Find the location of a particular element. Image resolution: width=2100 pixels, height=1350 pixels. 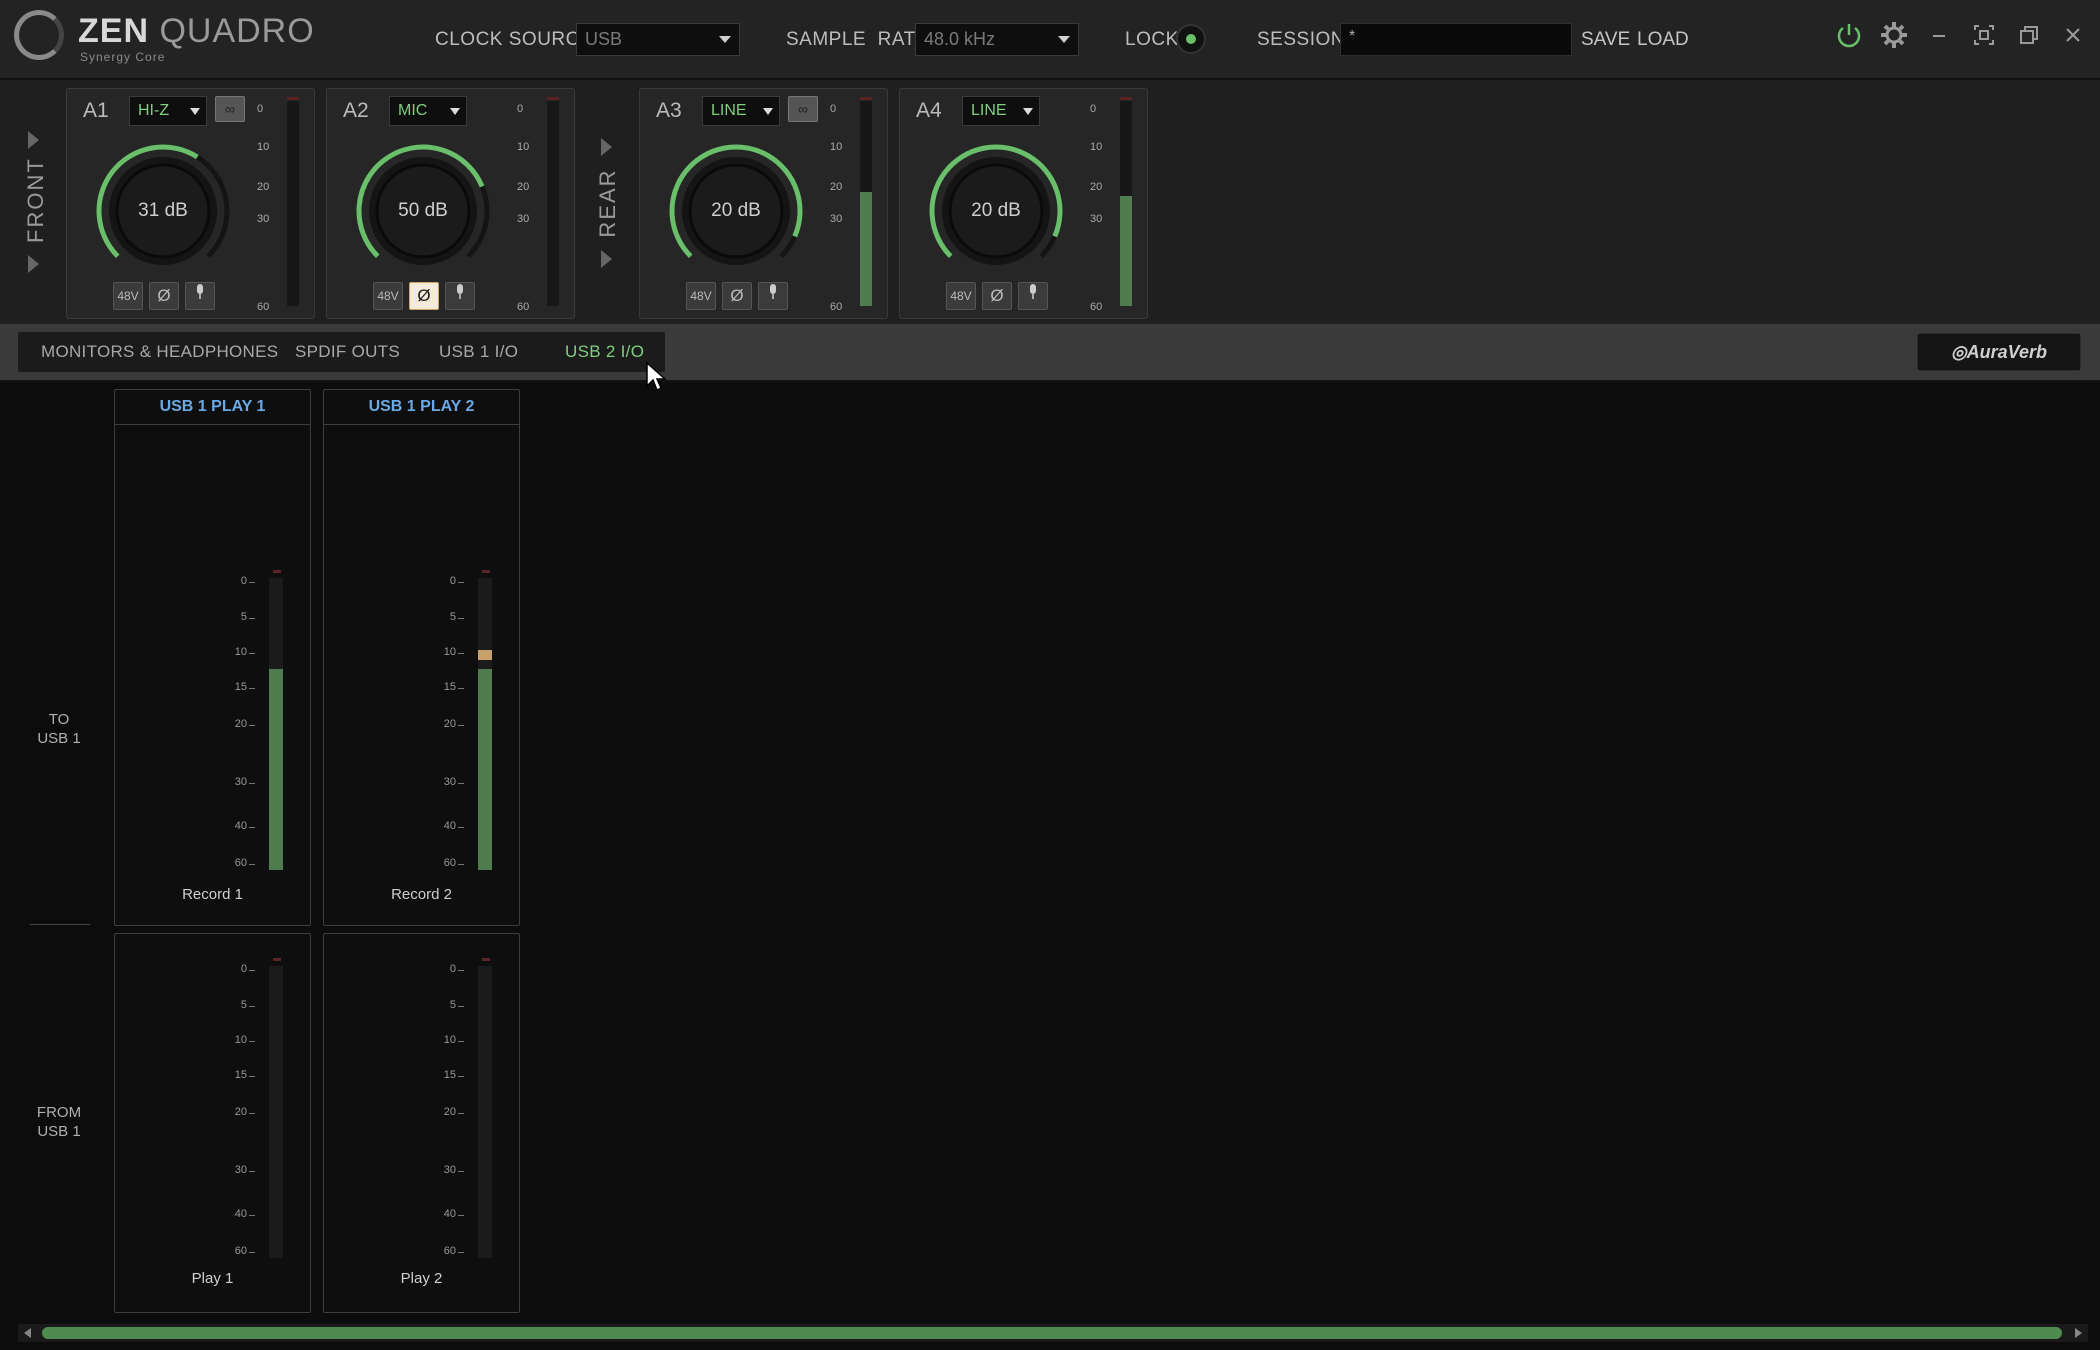

record-panel-1: USB 1 PLAY 1 0 5 10 15 20 30 40 60 Record 1 is located at coordinates (212, 657).